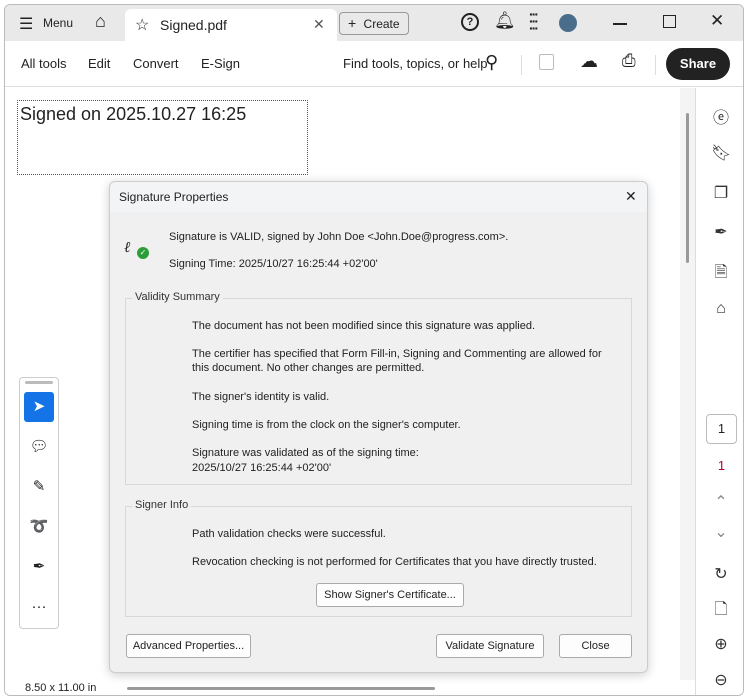 The image size is (748, 700). I want to click on plus-icon: +, so click(352, 23).